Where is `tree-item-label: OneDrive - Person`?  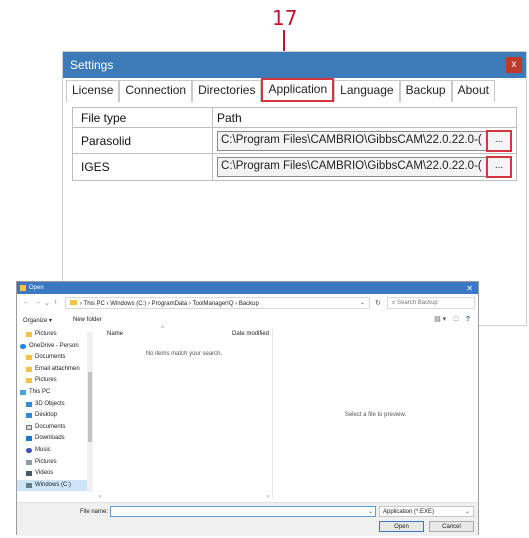 tree-item-label: OneDrive - Person is located at coordinates (54, 345).